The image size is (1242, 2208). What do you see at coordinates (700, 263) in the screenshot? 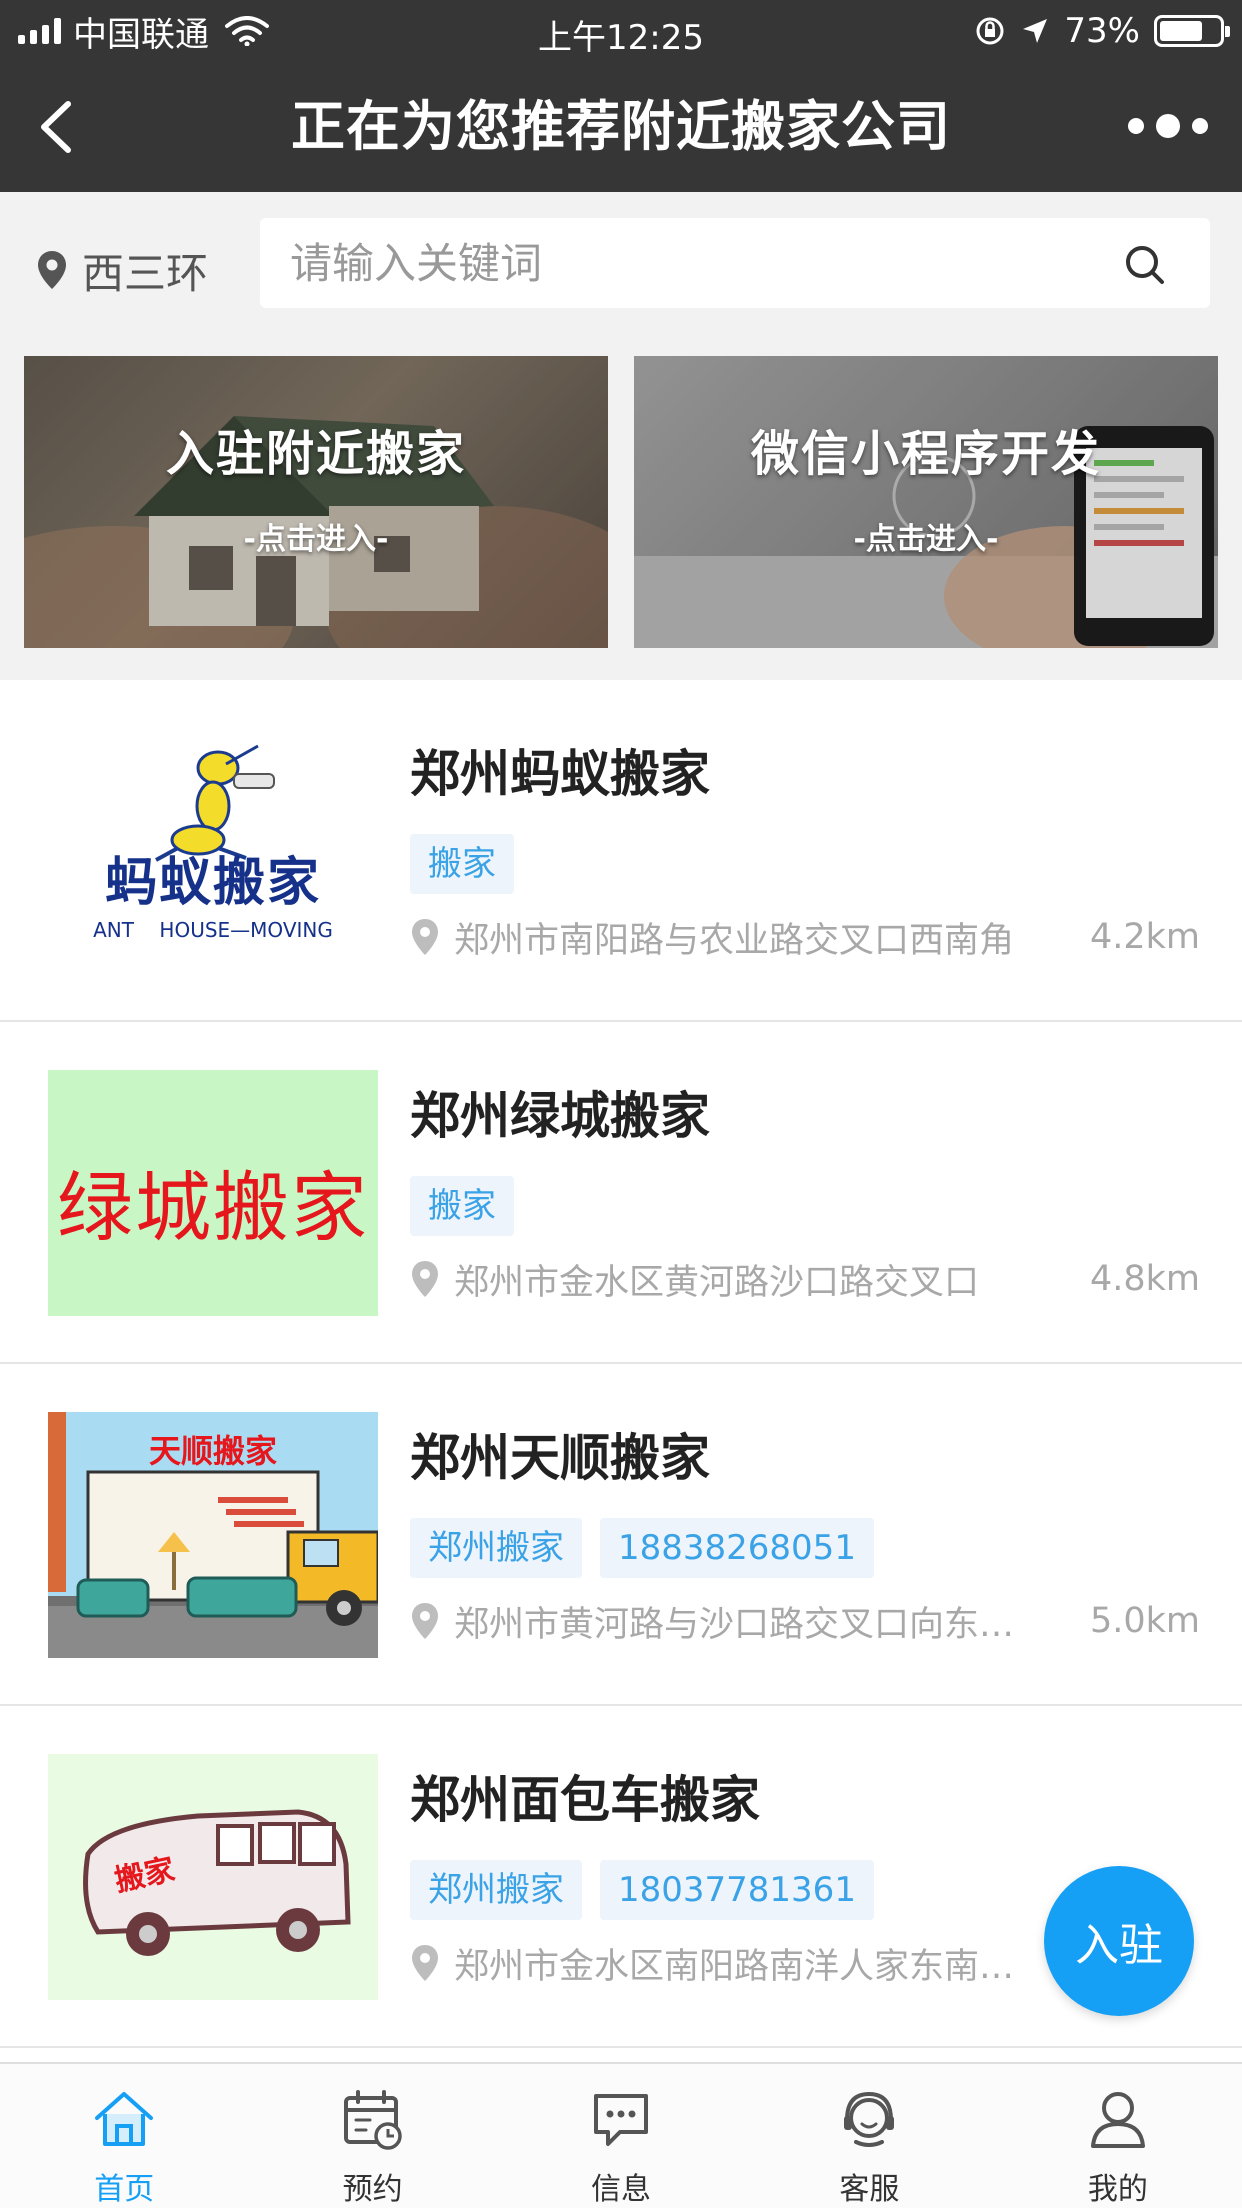
I see `search-input` at bounding box center [700, 263].